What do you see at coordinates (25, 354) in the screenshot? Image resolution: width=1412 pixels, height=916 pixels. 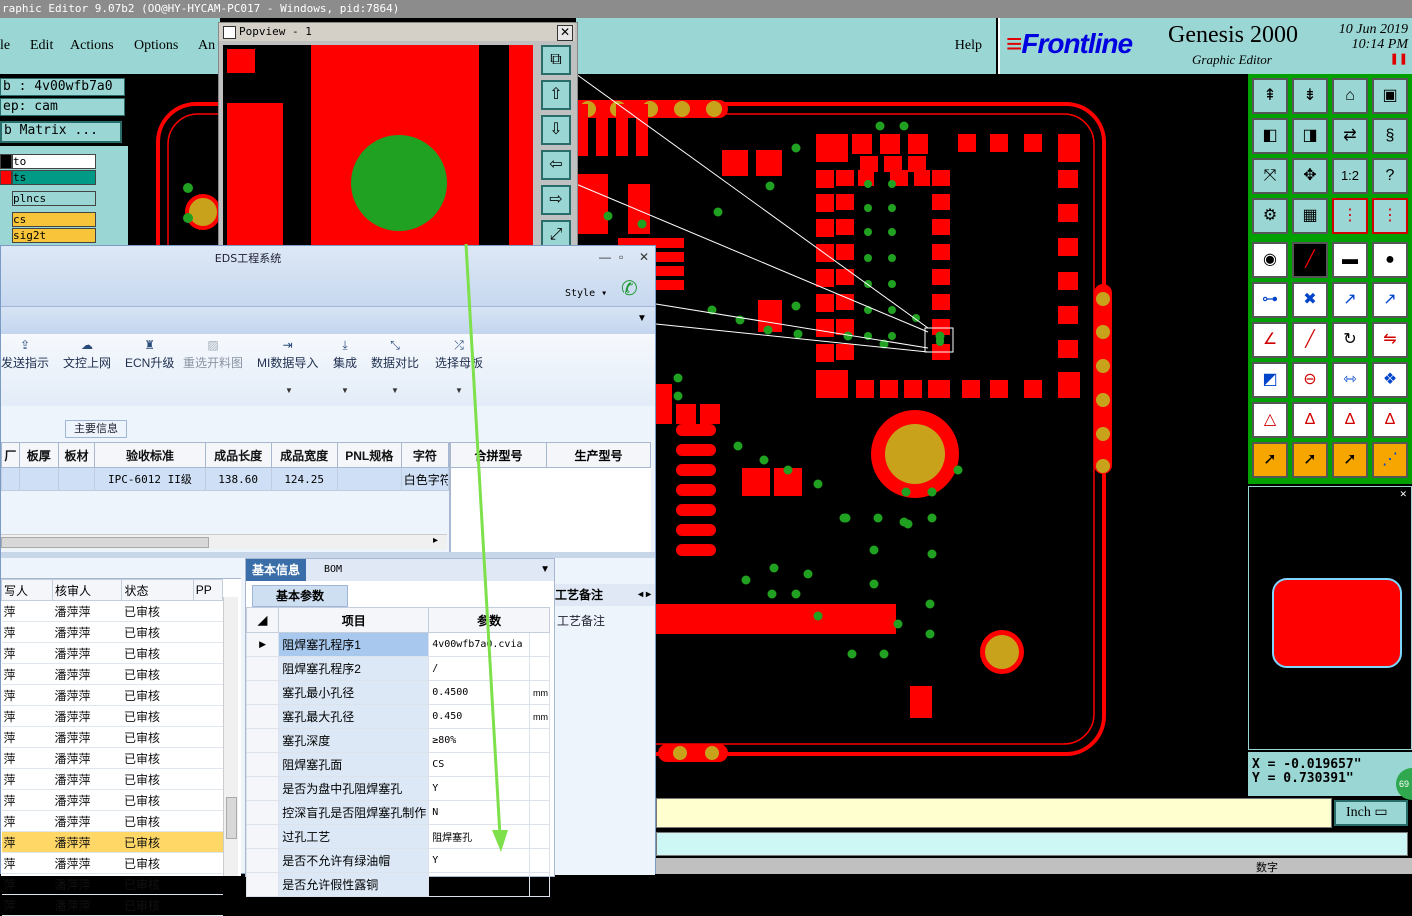 I see `send-instruction-button: ⇪ 发送指示` at bounding box center [25, 354].